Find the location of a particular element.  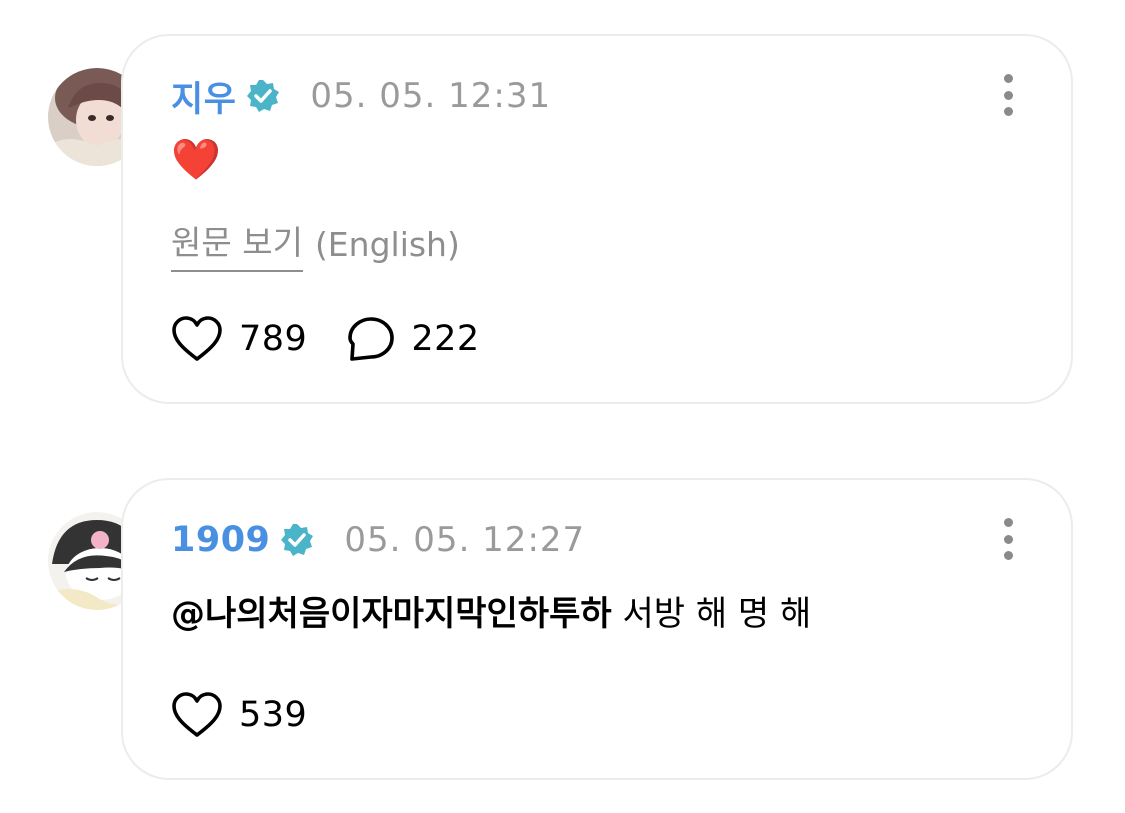

comment-timestamp: 05. 05. 12:31 is located at coordinates (431, 96).